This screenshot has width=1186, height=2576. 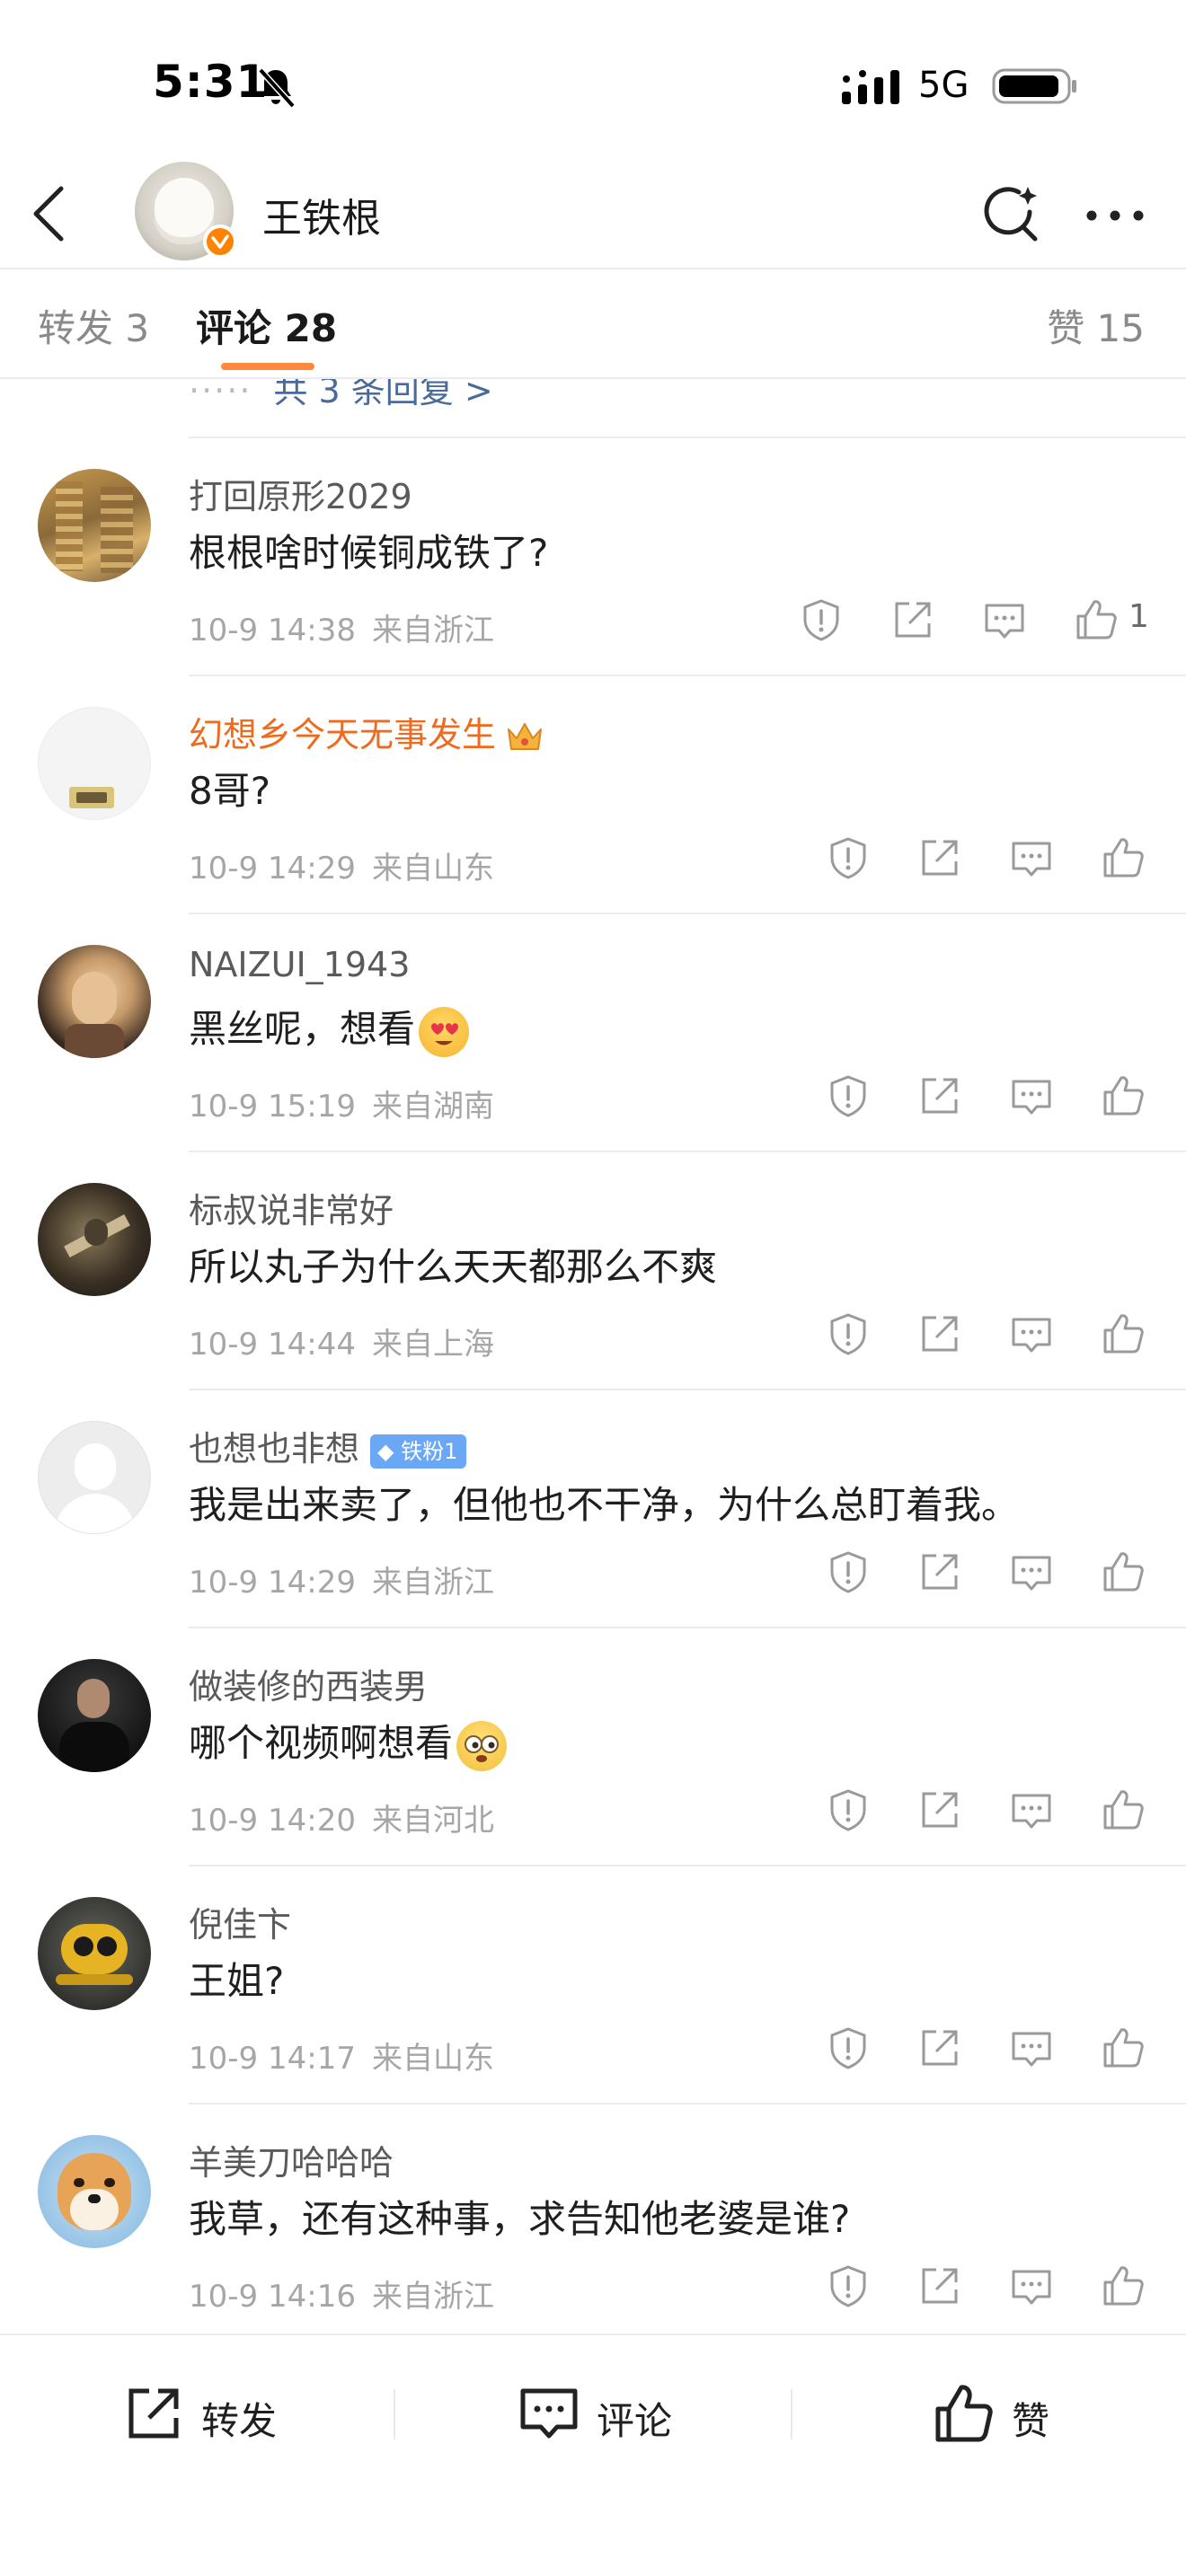 What do you see at coordinates (341, 1103) in the screenshot?
I see `comment-meta: 10-9 15:19 来自湖南` at bounding box center [341, 1103].